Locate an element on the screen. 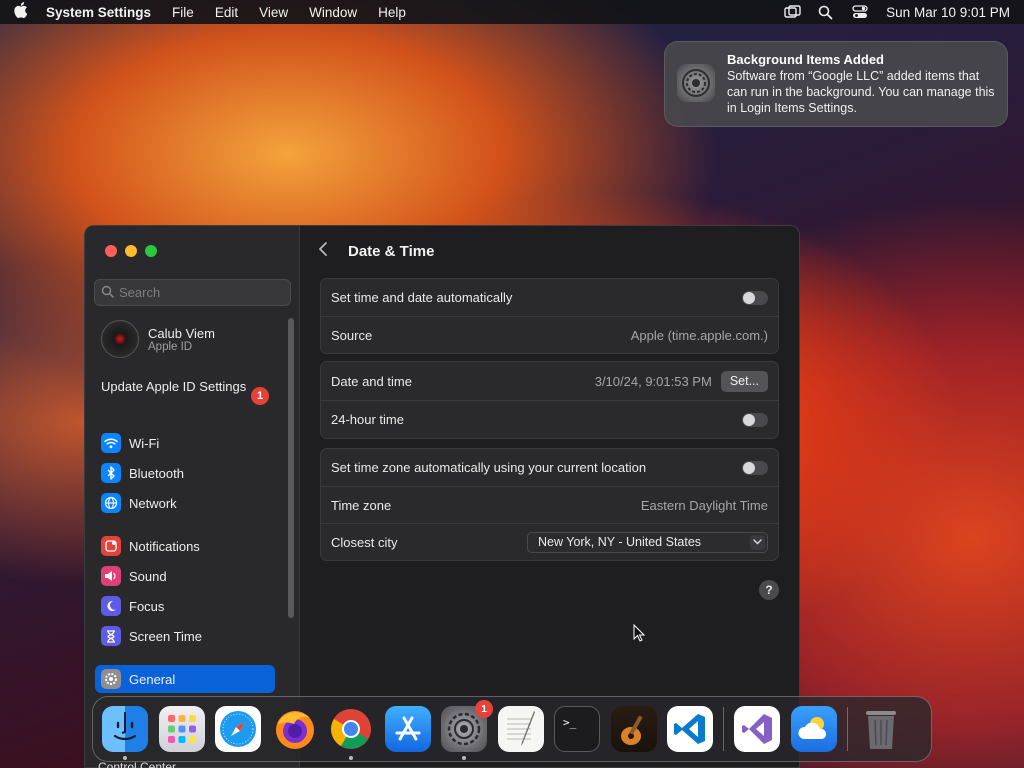  menu-file: File is located at coordinates (183, 12).